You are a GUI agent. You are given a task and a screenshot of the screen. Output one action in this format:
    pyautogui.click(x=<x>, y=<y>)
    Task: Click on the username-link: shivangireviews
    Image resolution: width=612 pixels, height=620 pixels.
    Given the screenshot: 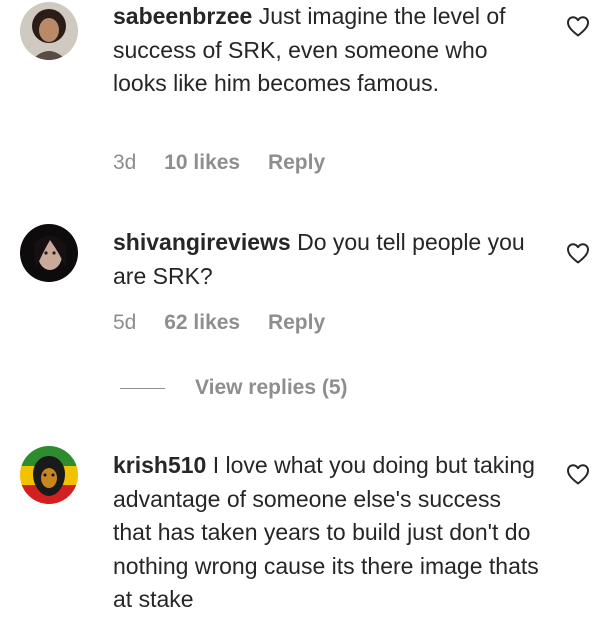 What is the action you would take?
    pyautogui.click(x=202, y=242)
    